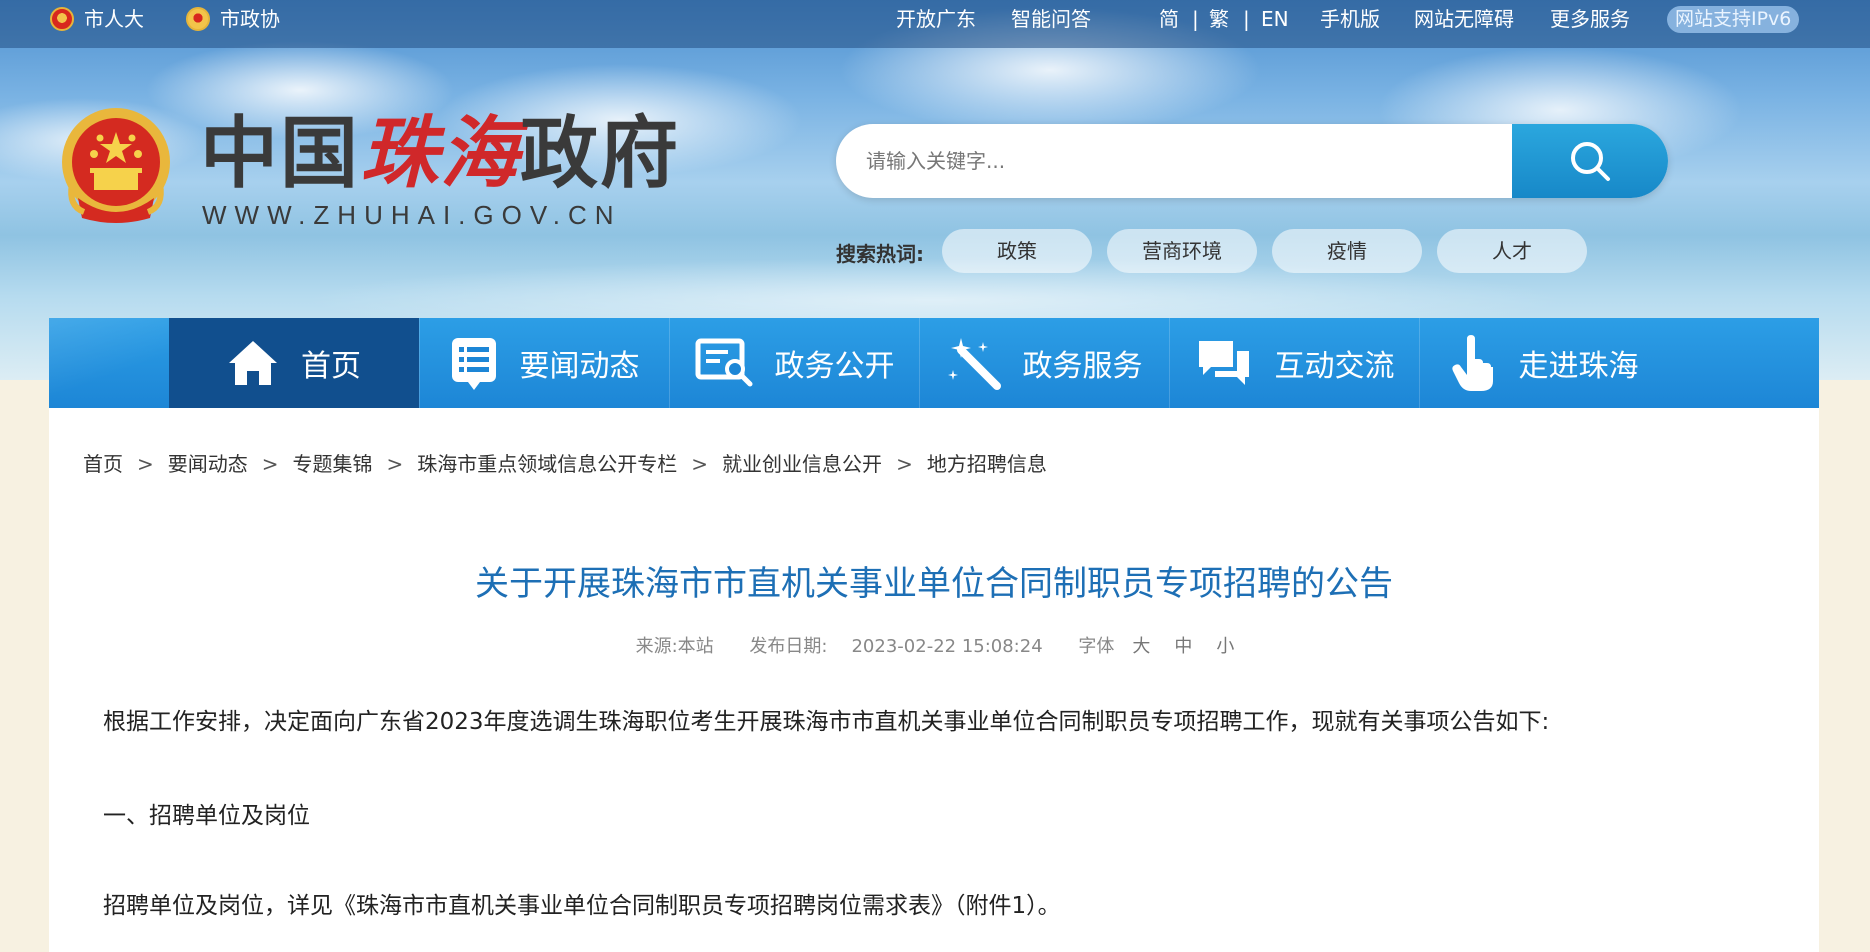 This screenshot has height=952, width=1870. What do you see at coordinates (412, 215) in the screenshot?
I see `site-domain: WWW.ZHUHAI.GOV.CN` at bounding box center [412, 215].